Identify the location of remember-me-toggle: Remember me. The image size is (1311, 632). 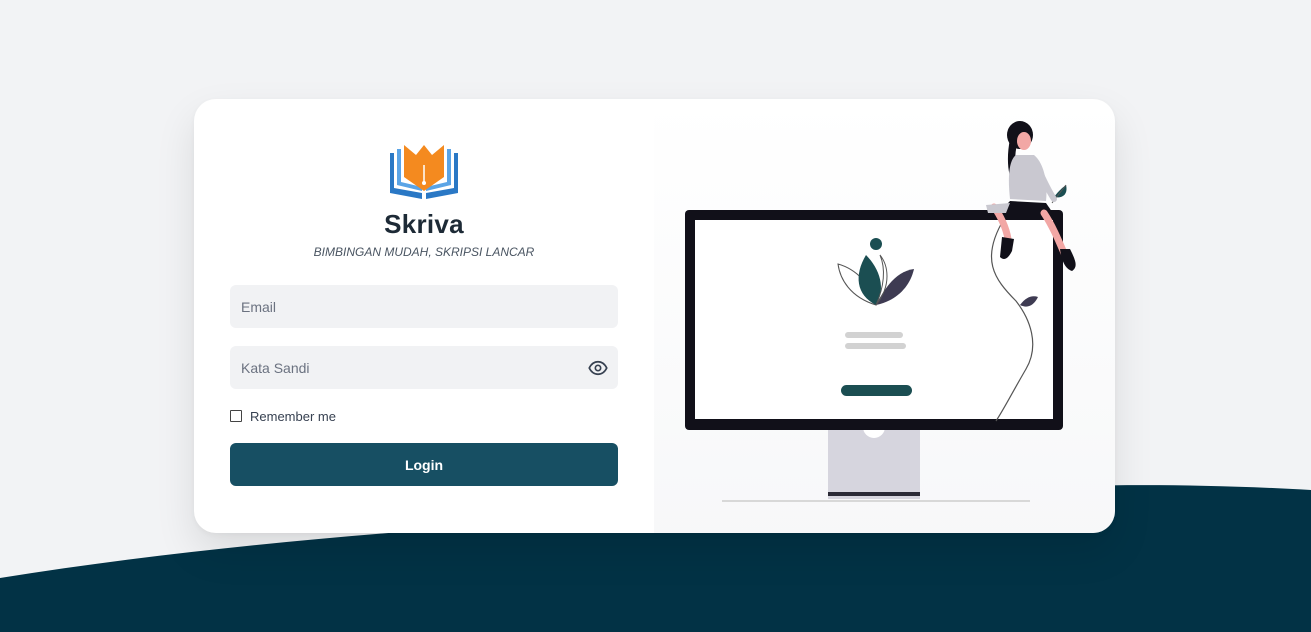
(283, 416).